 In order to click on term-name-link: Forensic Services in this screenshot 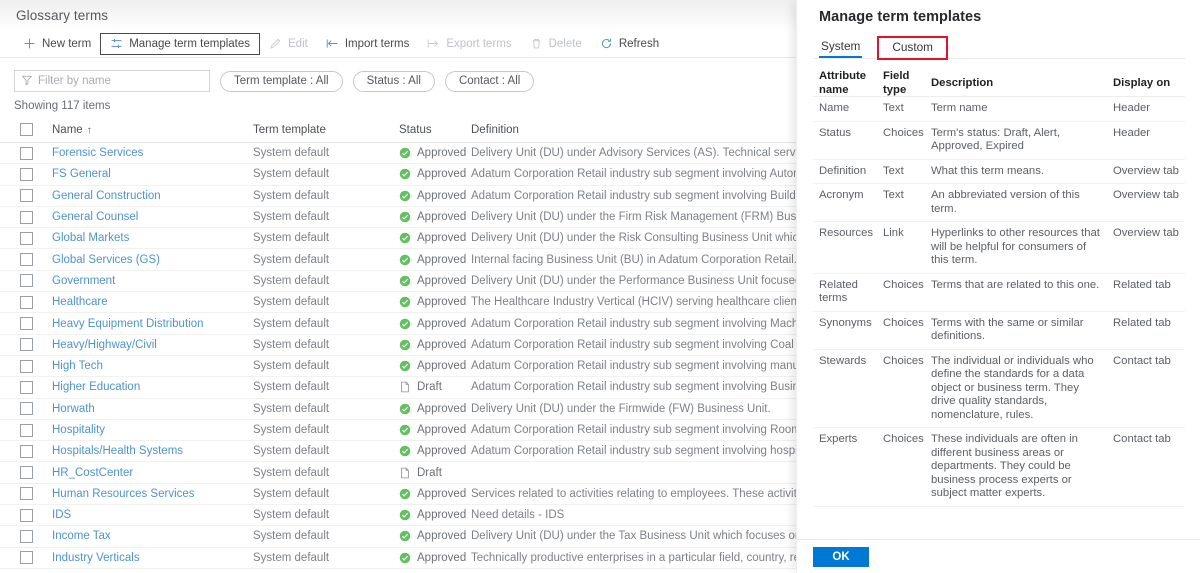, I will do `click(97, 153)`.